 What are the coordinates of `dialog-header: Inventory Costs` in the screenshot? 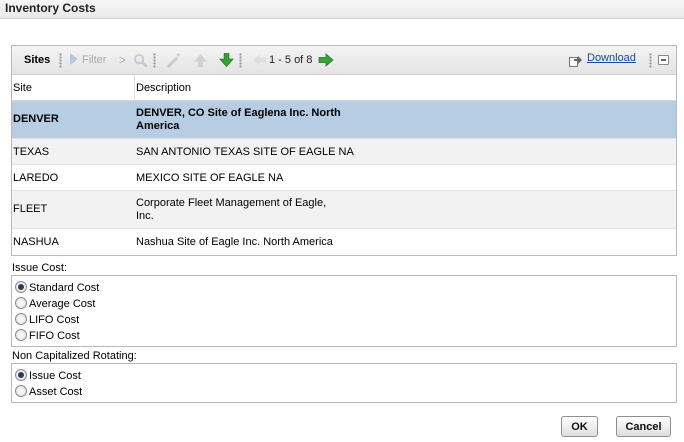 It's located at (342, 9).